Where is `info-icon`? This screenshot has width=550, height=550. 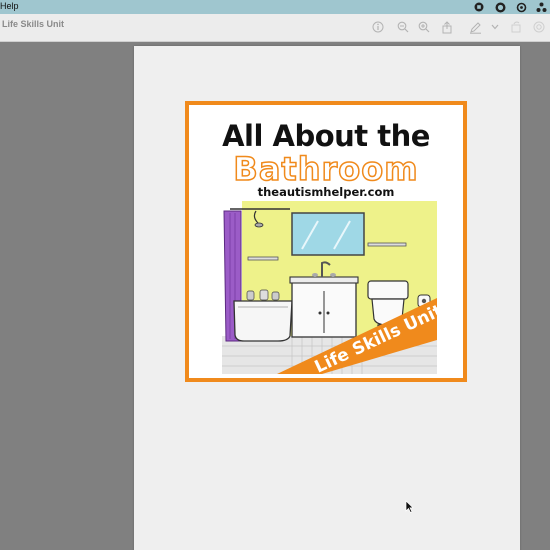 info-icon is located at coordinates (378, 27).